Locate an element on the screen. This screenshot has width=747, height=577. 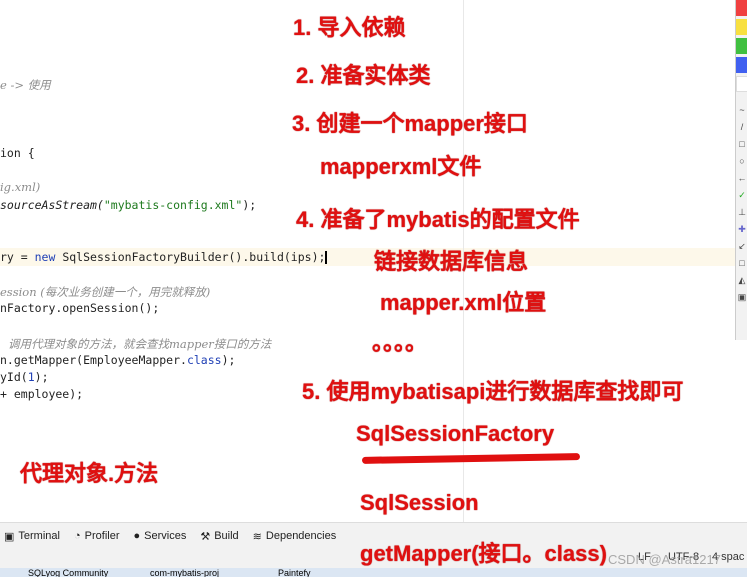
code-string: "mybatis-config.xml" is located at coordinates (173, 205).